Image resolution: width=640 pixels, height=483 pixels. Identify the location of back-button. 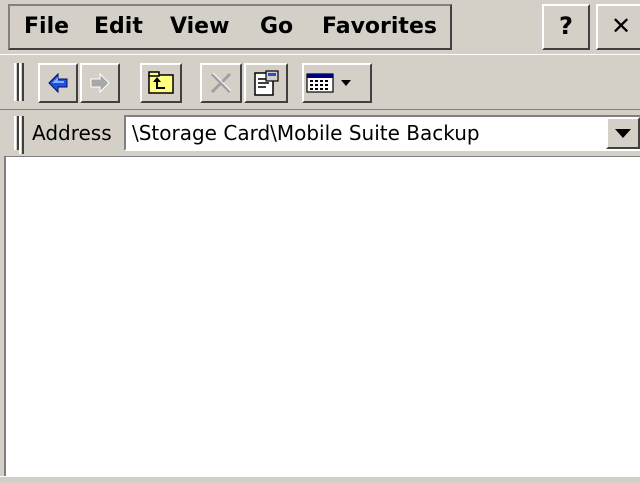
(58, 83).